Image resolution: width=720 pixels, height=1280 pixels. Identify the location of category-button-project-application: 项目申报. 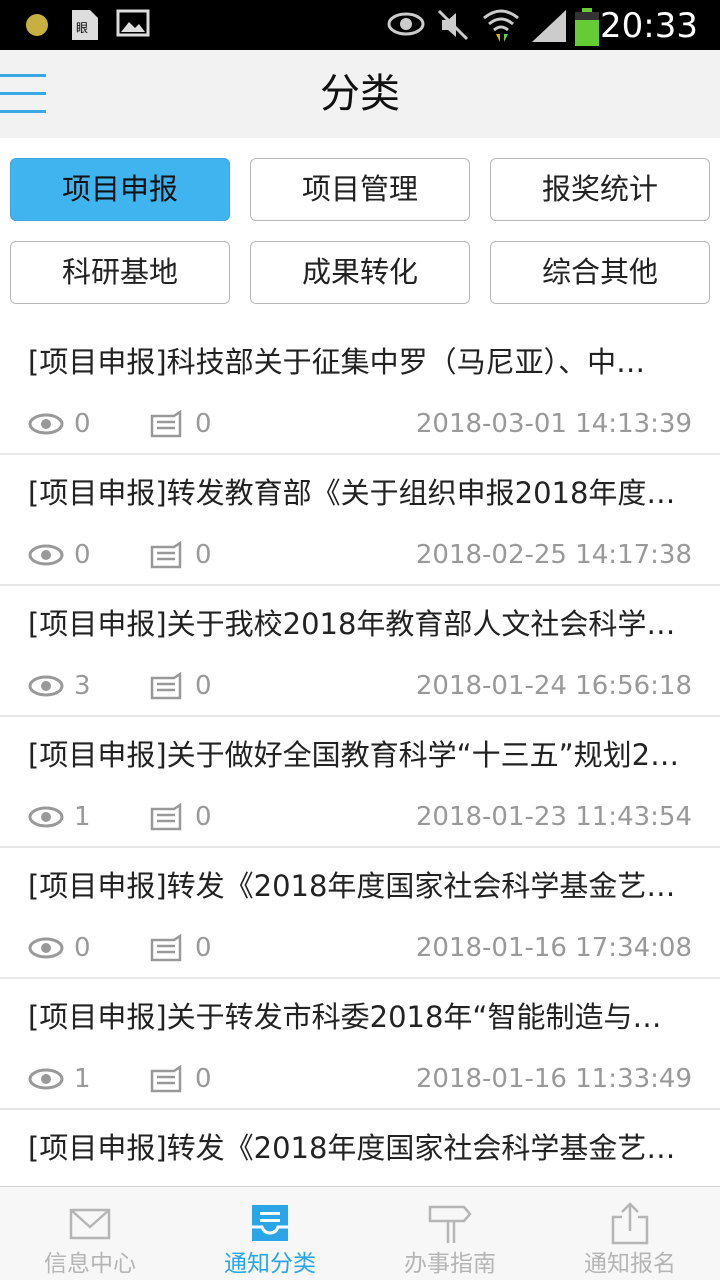
(120, 189).